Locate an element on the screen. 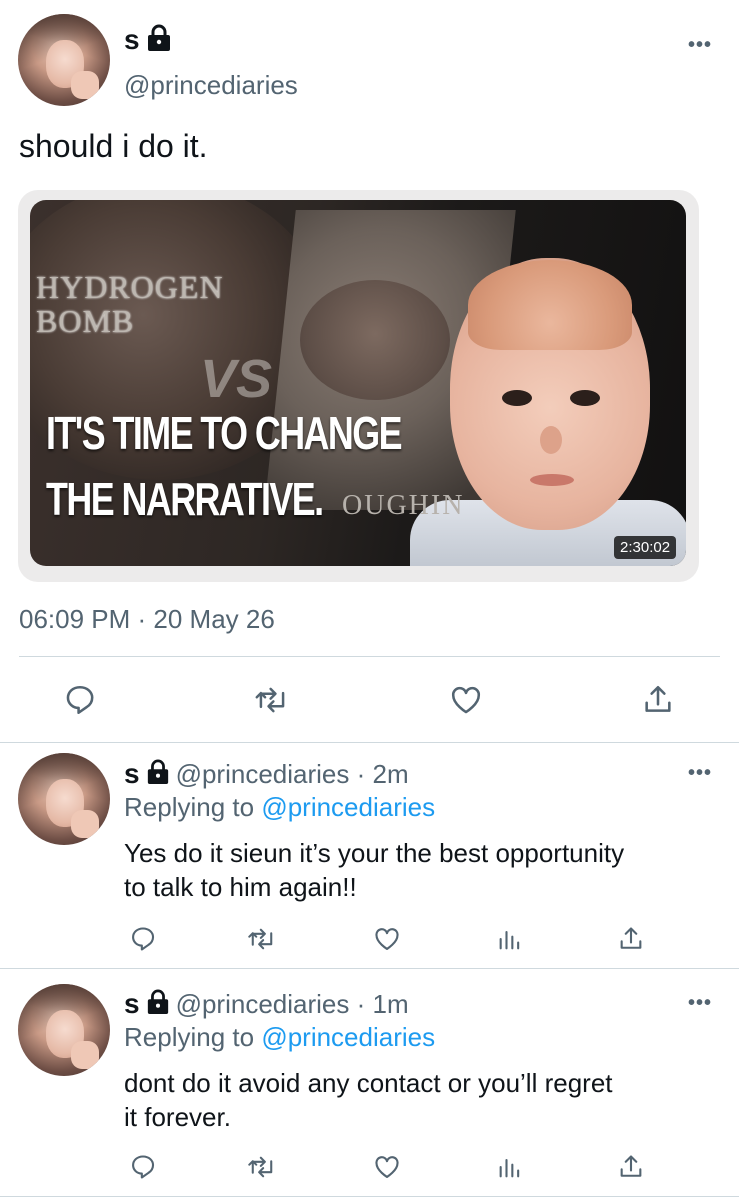 This screenshot has height=1200, width=739. reply-text-line: it forever. is located at coordinates (177, 1117).